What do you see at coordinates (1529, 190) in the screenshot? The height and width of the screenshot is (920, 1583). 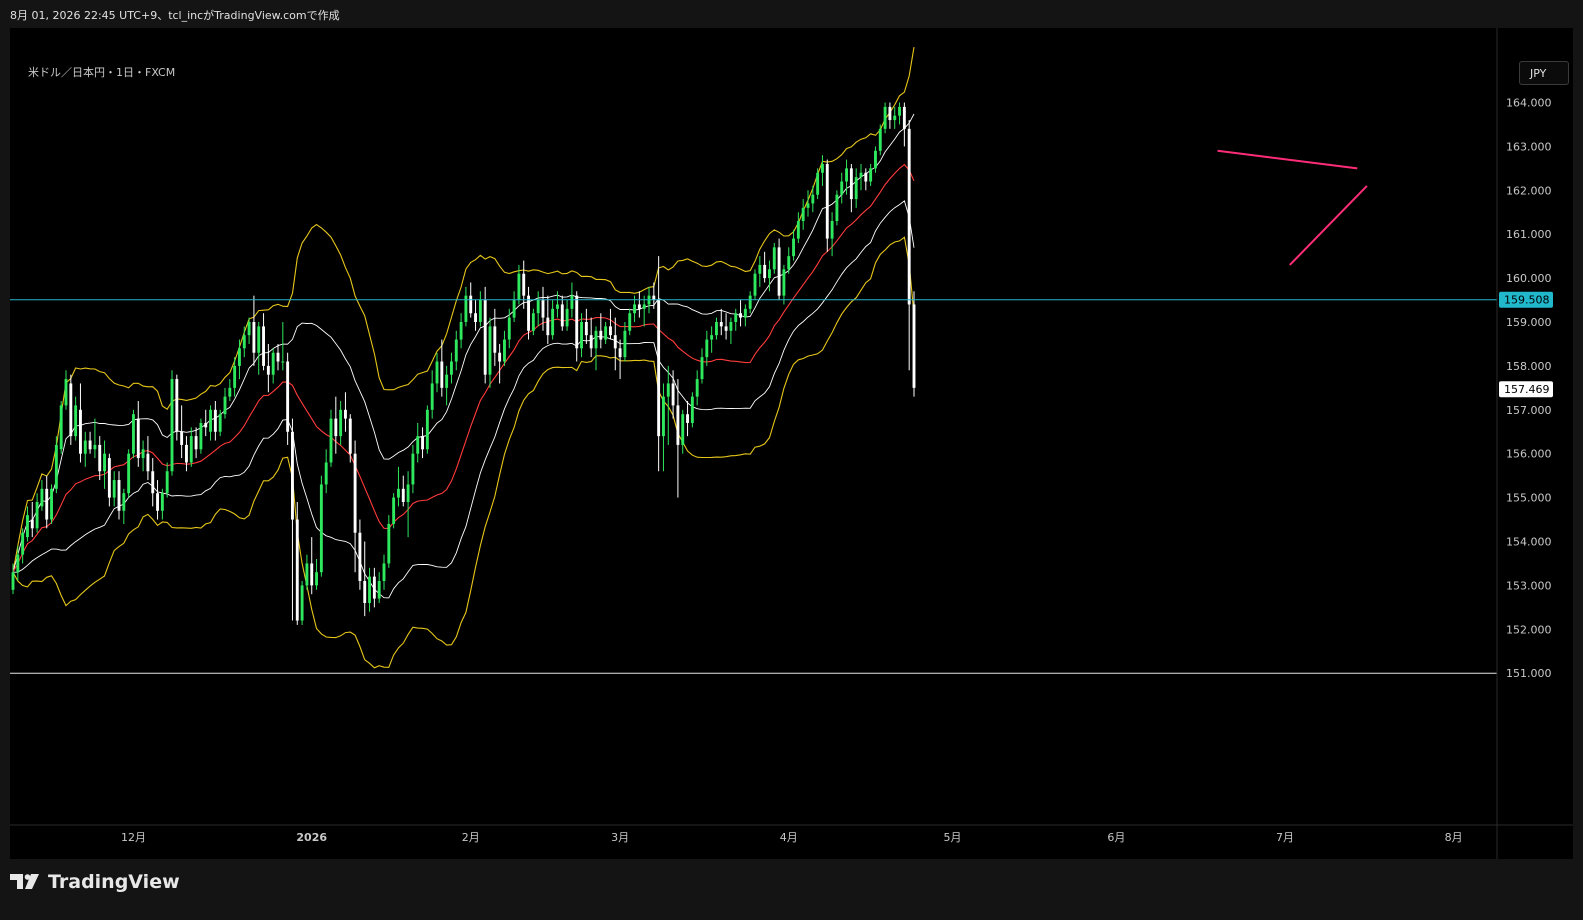 I see `y-tick-label: 162.000` at bounding box center [1529, 190].